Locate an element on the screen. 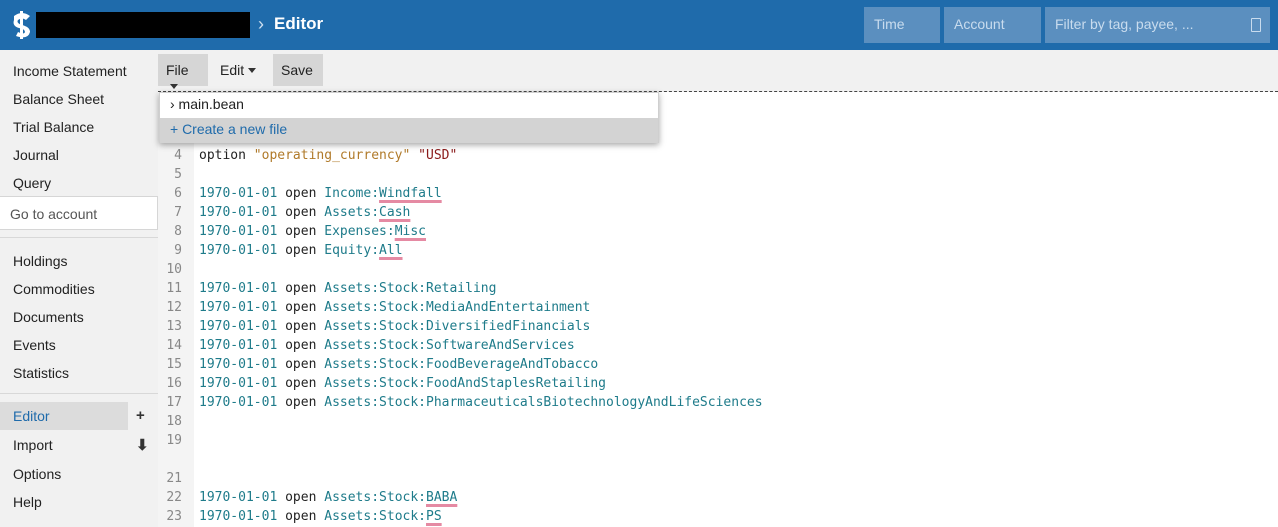  menu-item-main-bean: › main.bean is located at coordinates (409, 105).